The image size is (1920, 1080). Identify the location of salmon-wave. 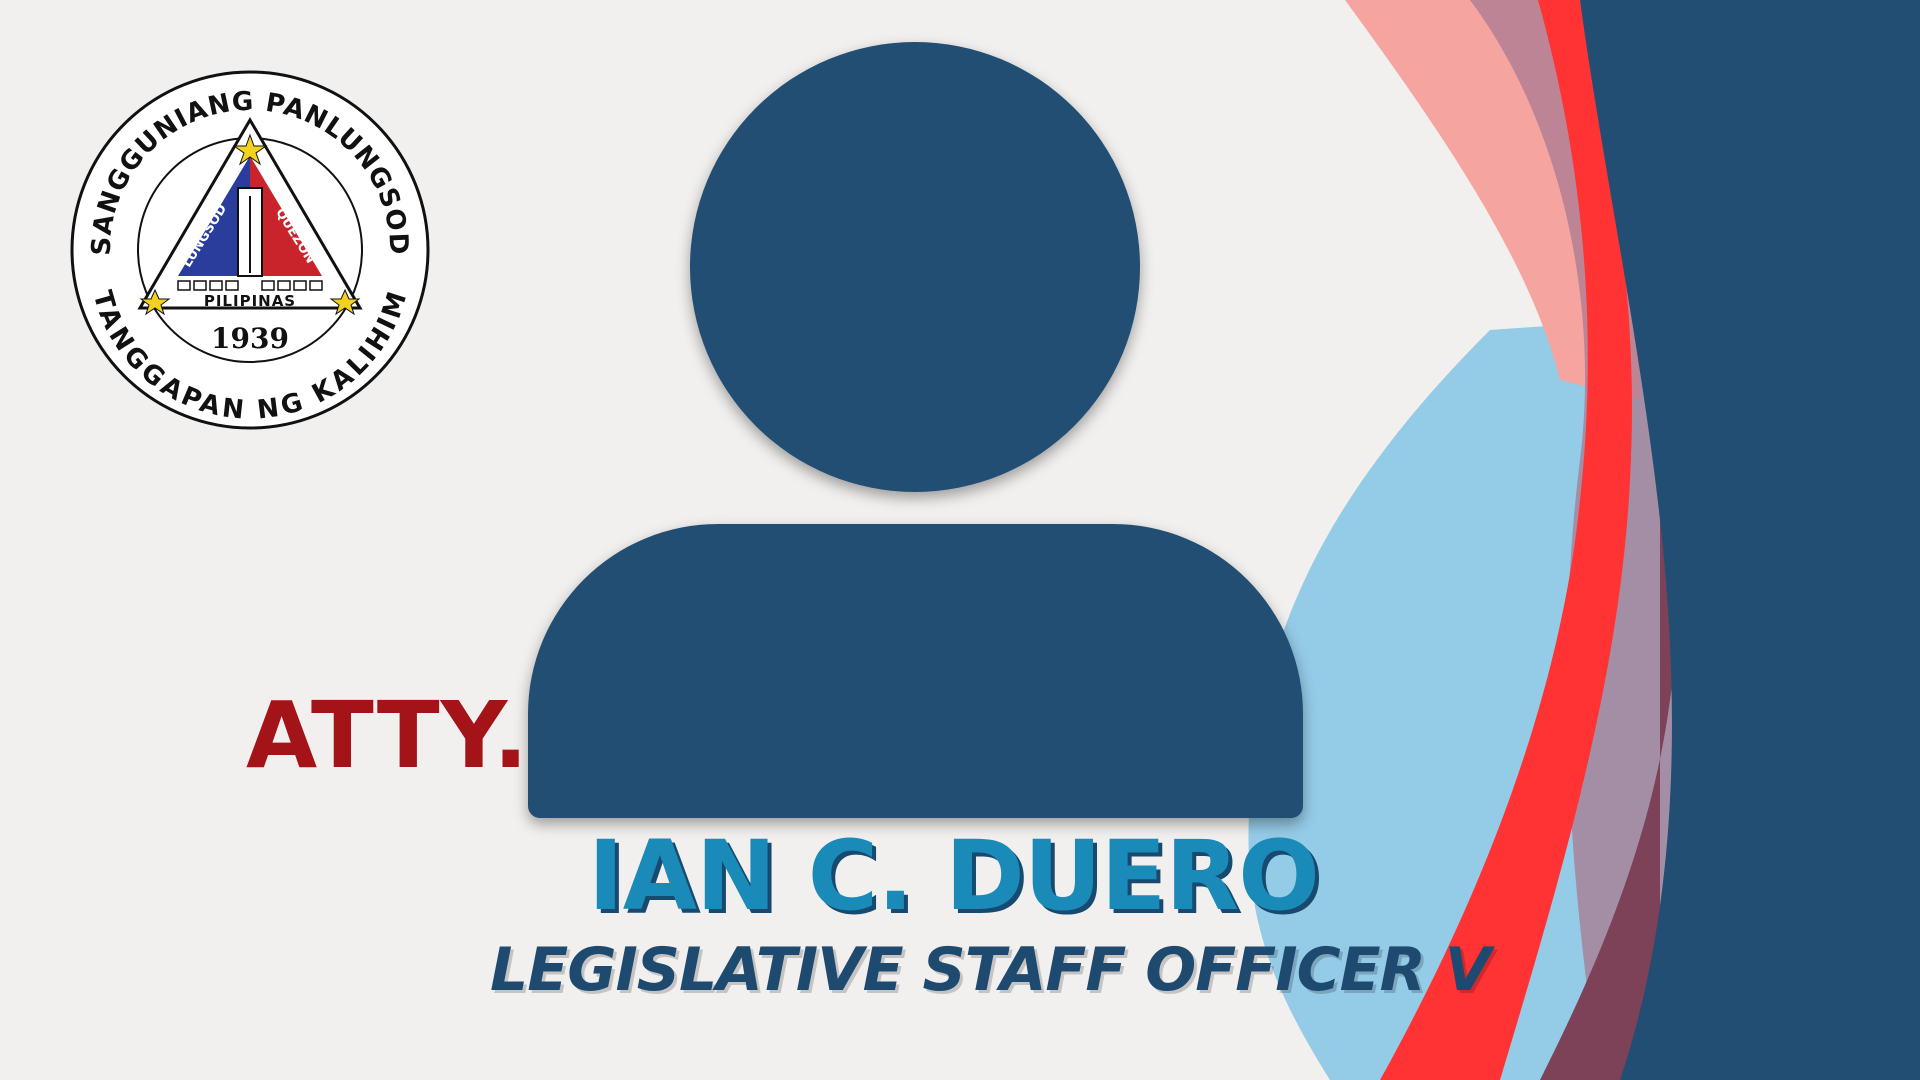
(1492, 200).